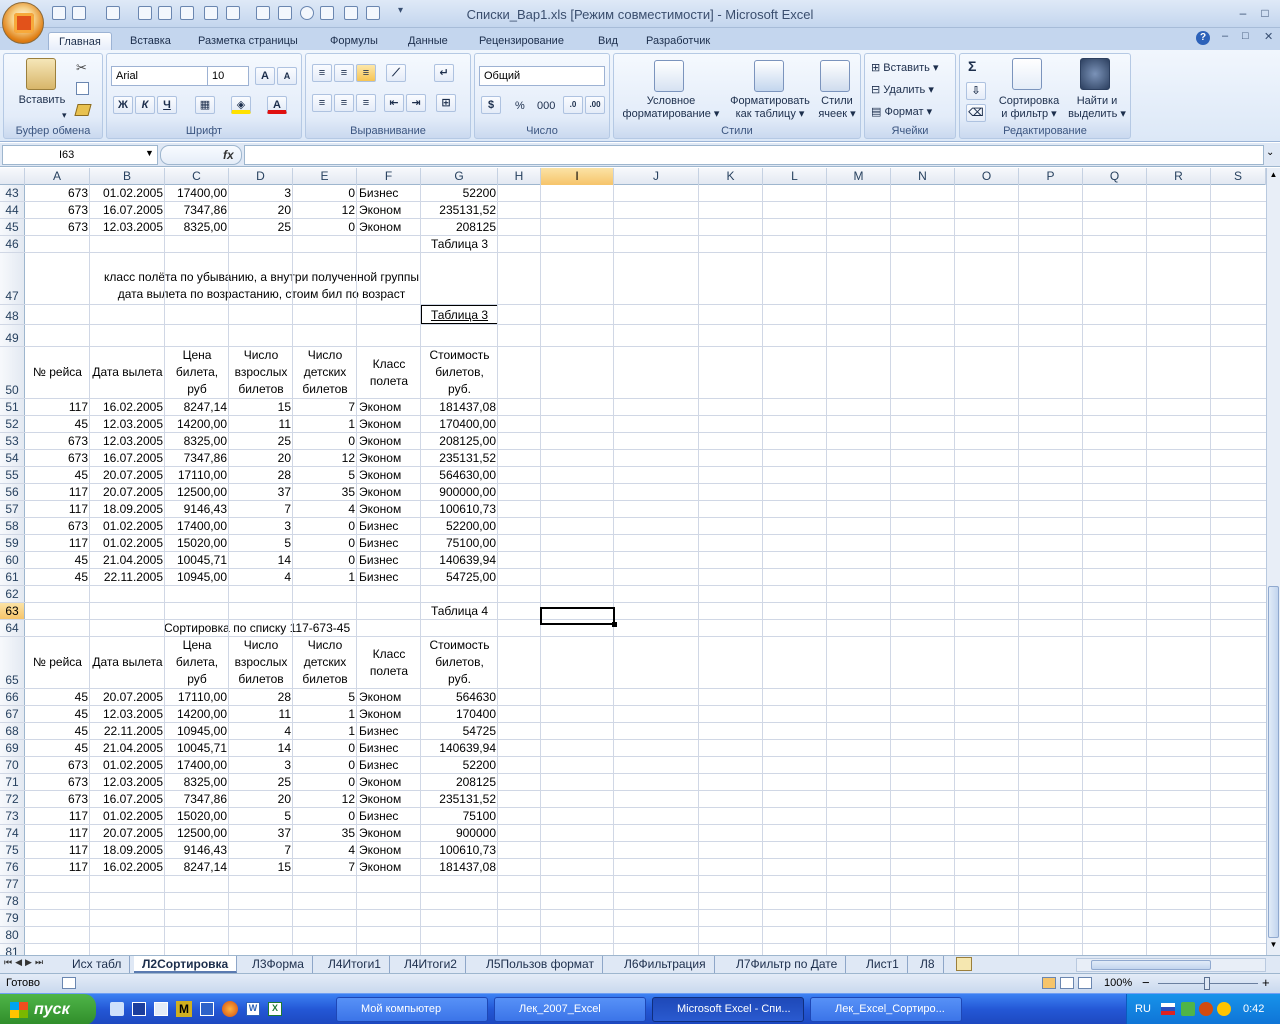 This screenshot has height=1024, width=1280. What do you see at coordinates (459, 731) in the screenshot?
I see `cell: 54725` at bounding box center [459, 731].